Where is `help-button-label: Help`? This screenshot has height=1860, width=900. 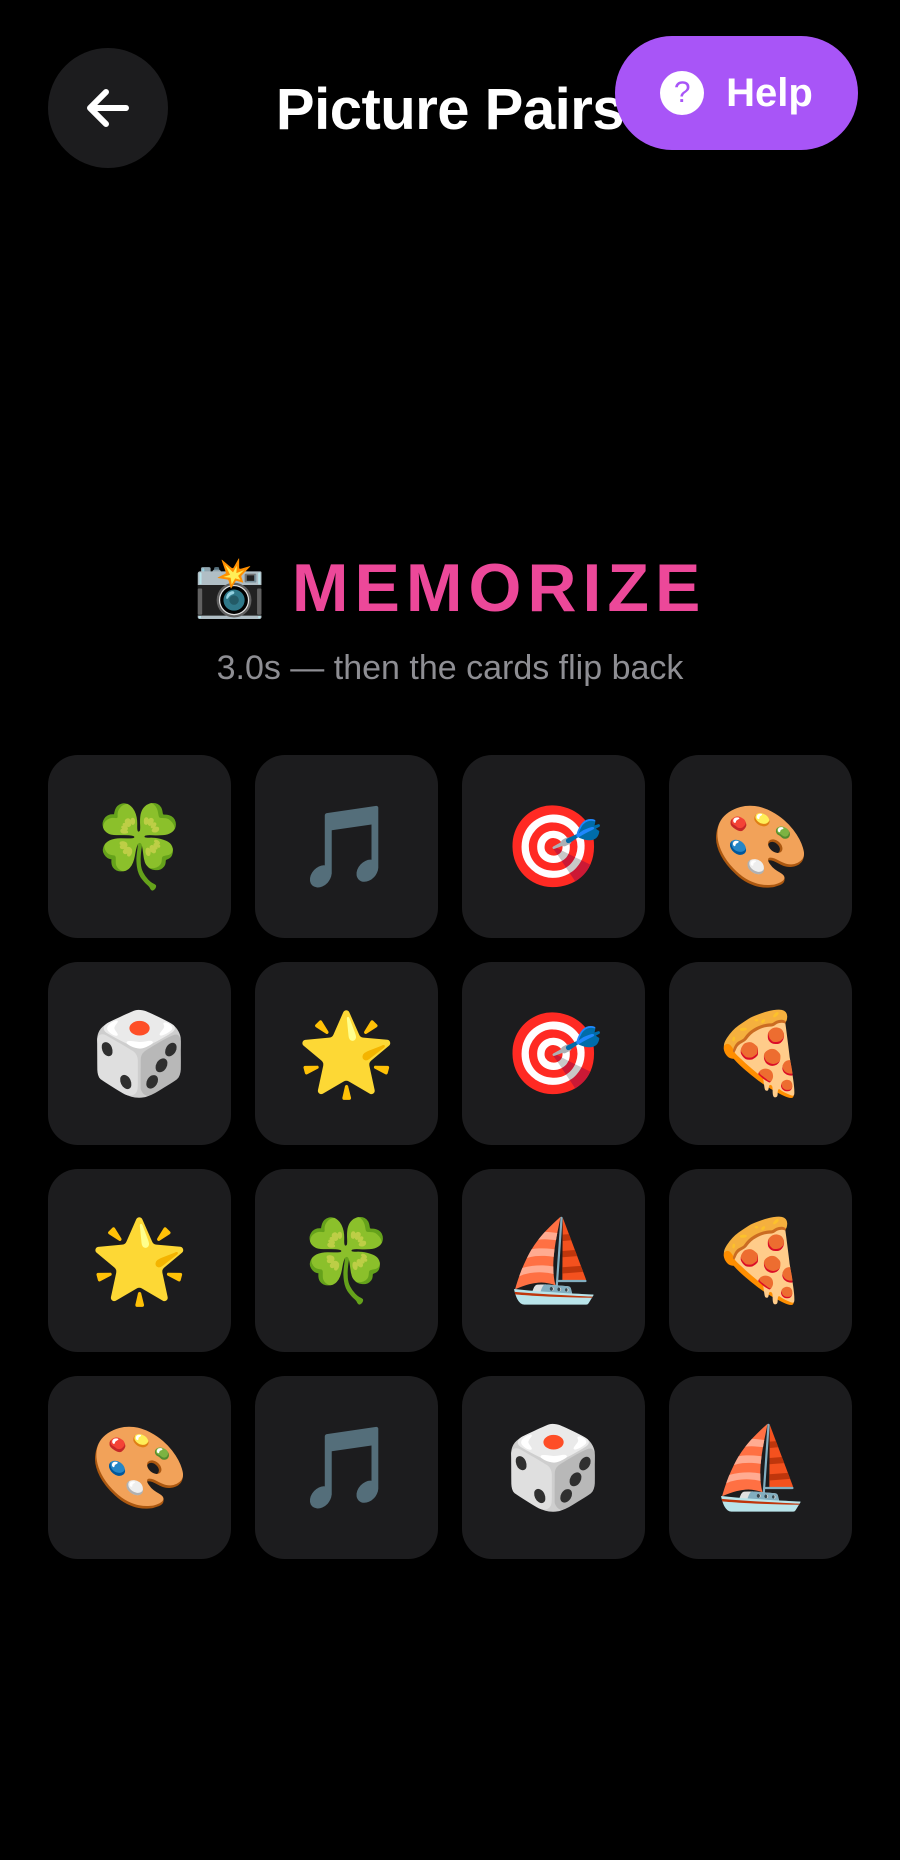 help-button-label: Help is located at coordinates (769, 92).